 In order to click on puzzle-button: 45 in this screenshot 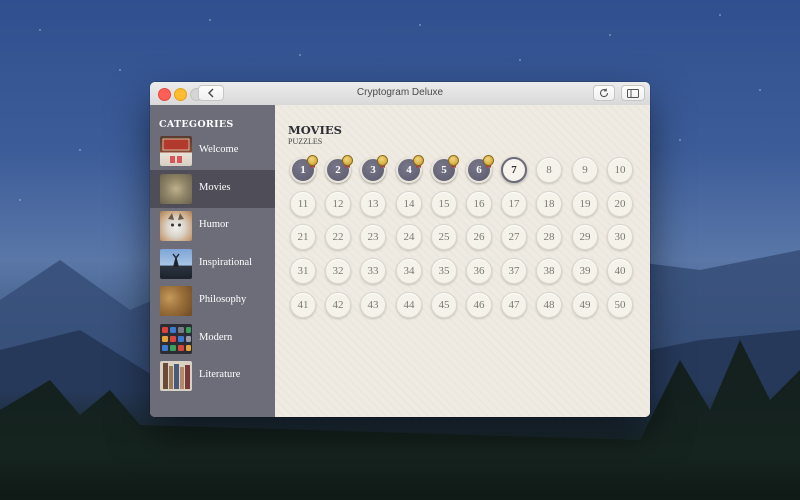, I will do `click(444, 305)`.